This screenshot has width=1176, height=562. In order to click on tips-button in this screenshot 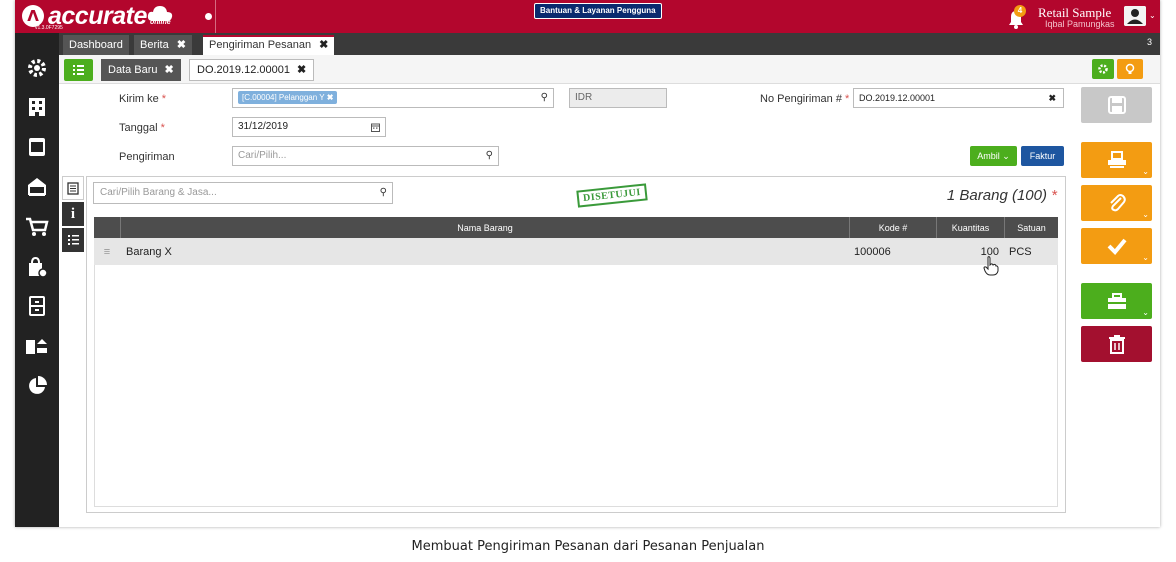, I will do `click(1130, 69)`.